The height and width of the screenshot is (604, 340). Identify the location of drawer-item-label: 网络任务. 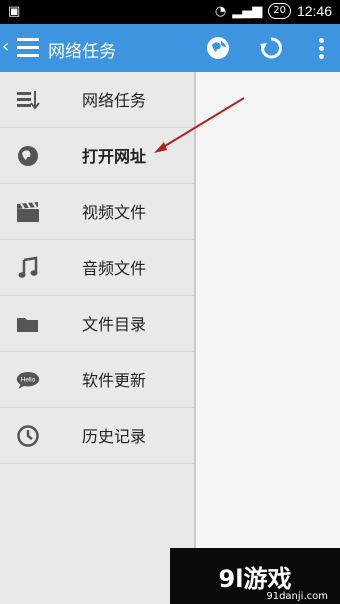
(114, 100).